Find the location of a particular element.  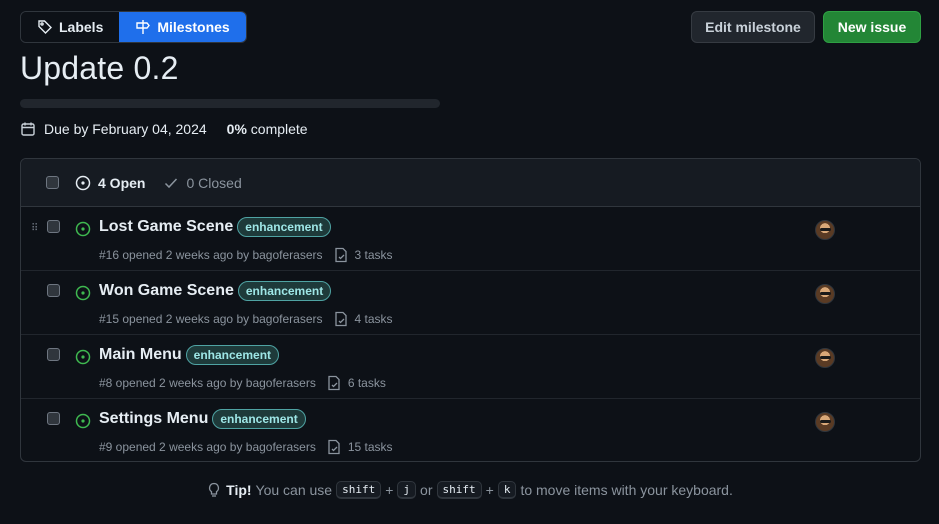

issues-list-header: 4 Open 0 Closed is located at coordinates (470, 183).